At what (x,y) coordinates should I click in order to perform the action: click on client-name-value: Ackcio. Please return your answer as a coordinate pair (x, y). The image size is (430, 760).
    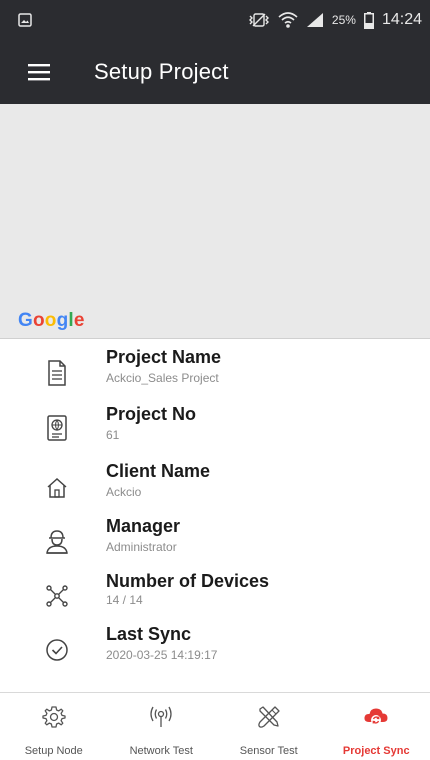
    Looking at the image, I should click on (124, 492).